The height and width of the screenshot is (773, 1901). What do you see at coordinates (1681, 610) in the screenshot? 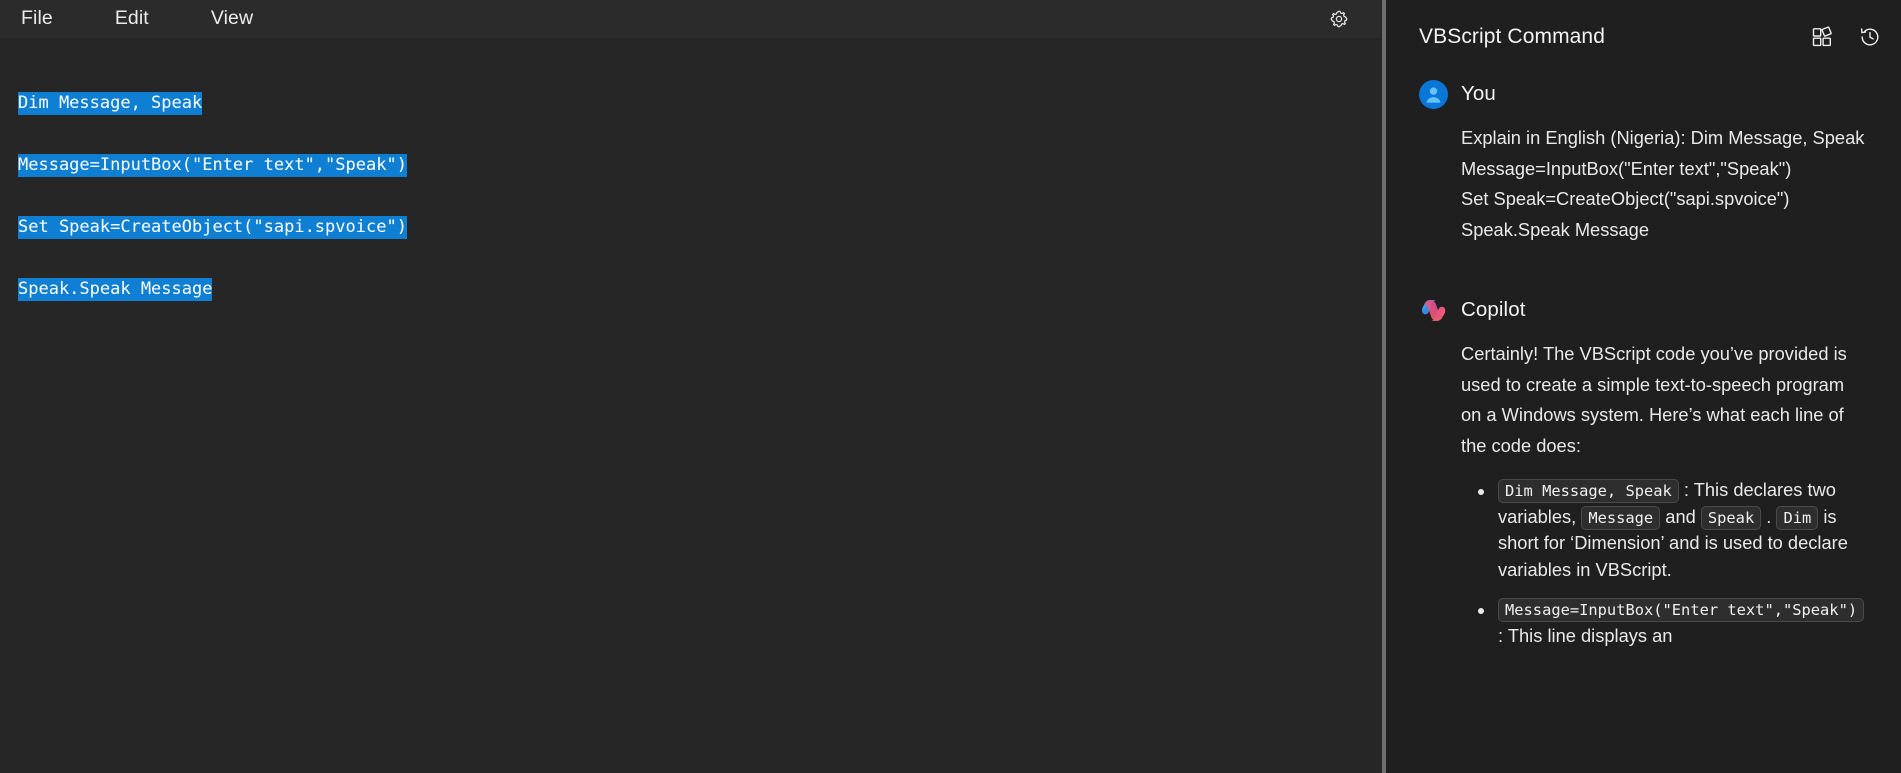
I see `inline-code: Message=InputBox("Enter text","Speak")` at bounding box center [1681, 610].